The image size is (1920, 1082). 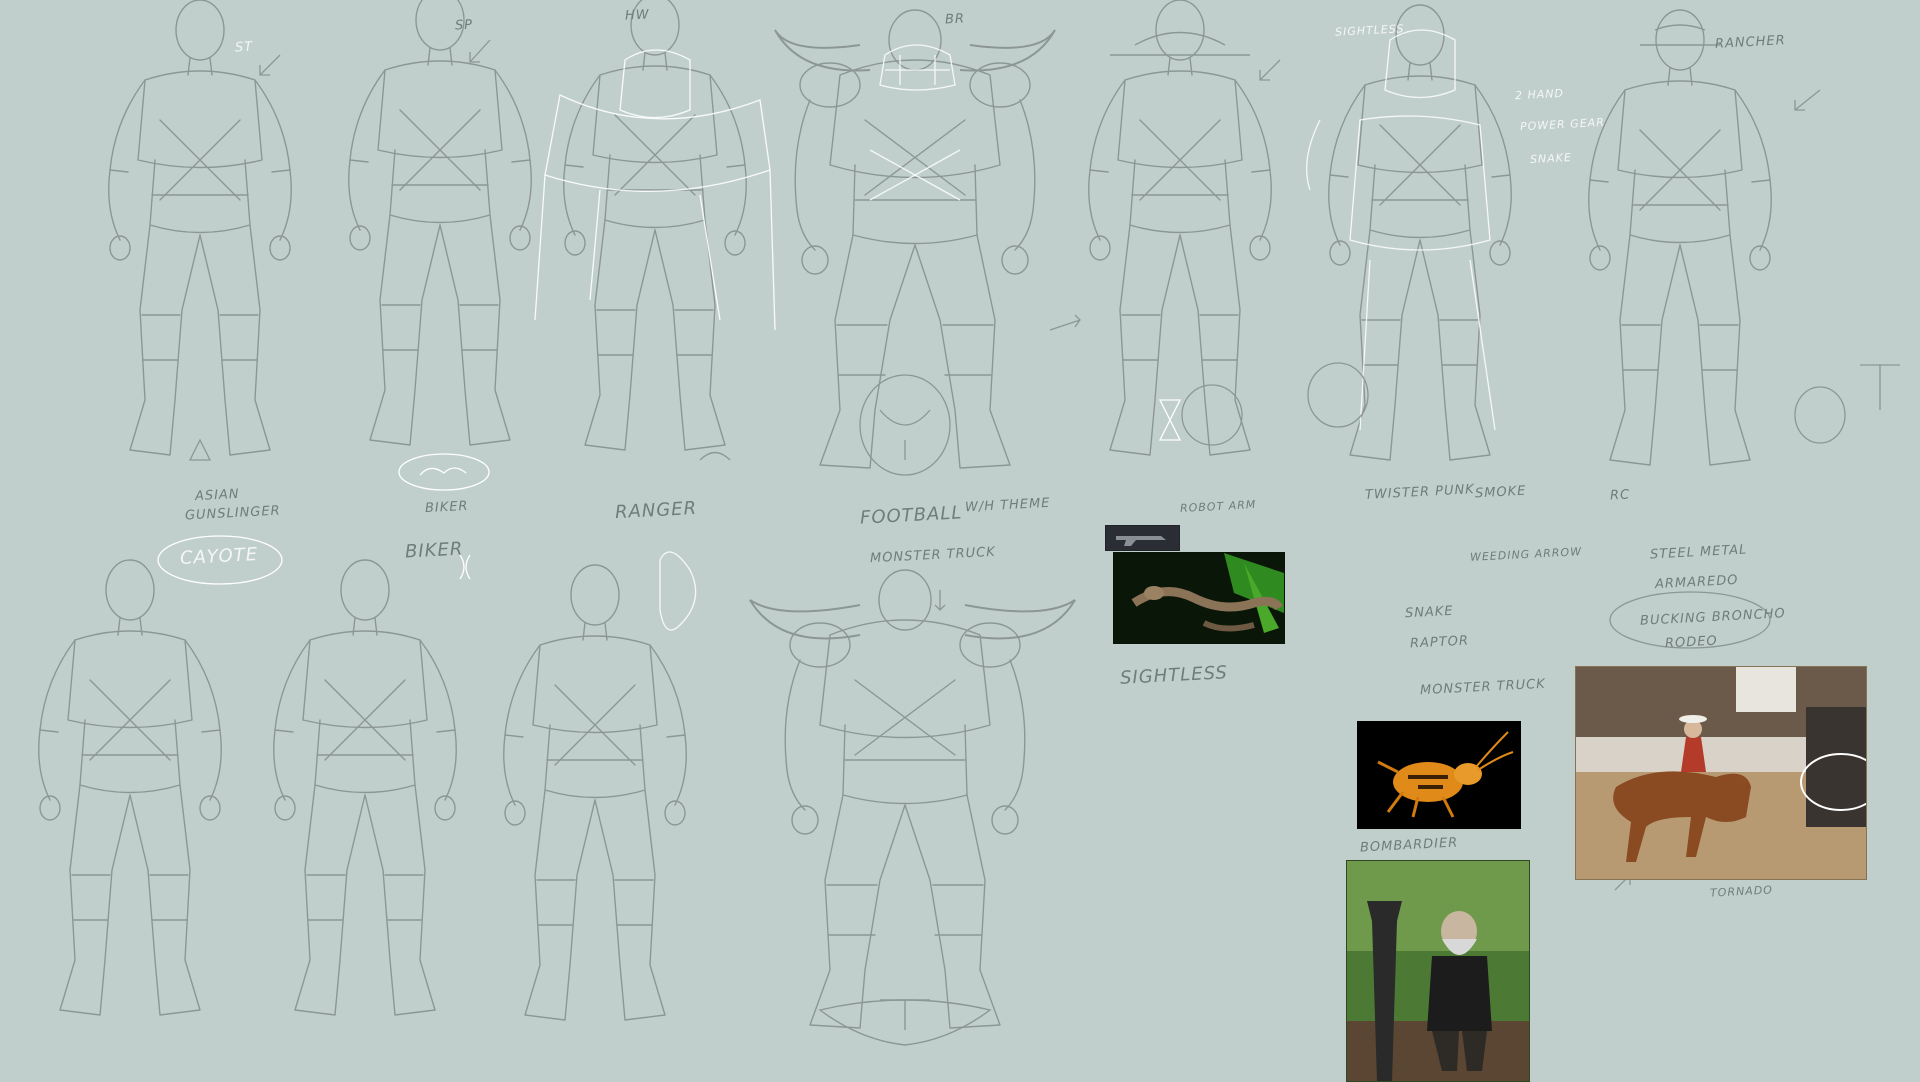 I want to click on blacksmith-reference-photo, so click(x=1438, y=971).